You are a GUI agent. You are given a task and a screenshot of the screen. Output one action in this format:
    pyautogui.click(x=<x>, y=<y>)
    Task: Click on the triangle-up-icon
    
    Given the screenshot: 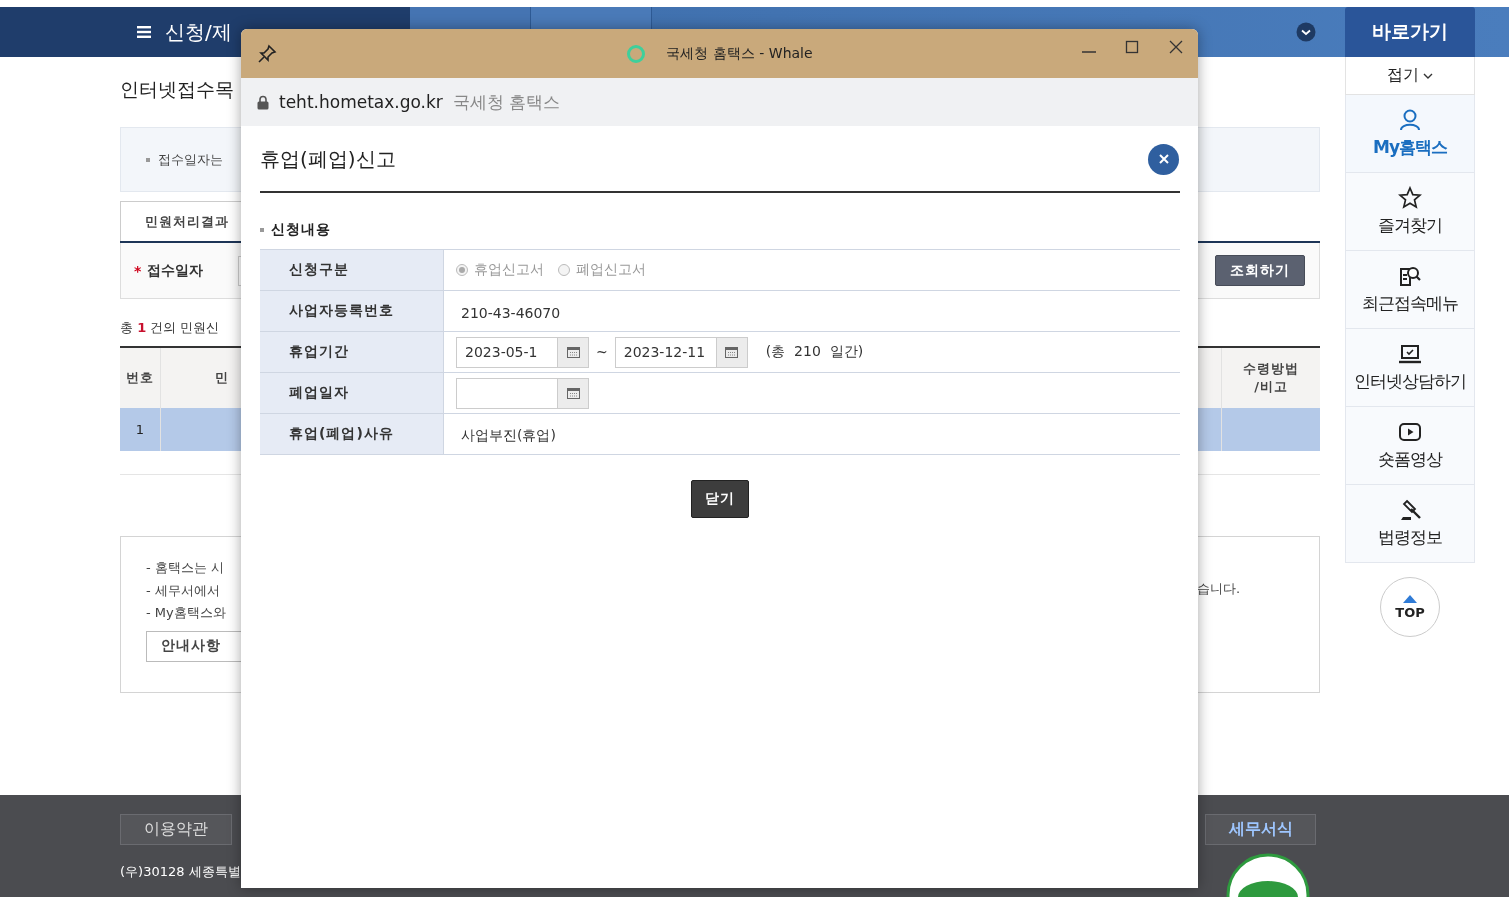 What is the action you would take?
    pyautogui.click(x=1410, y=598)
    